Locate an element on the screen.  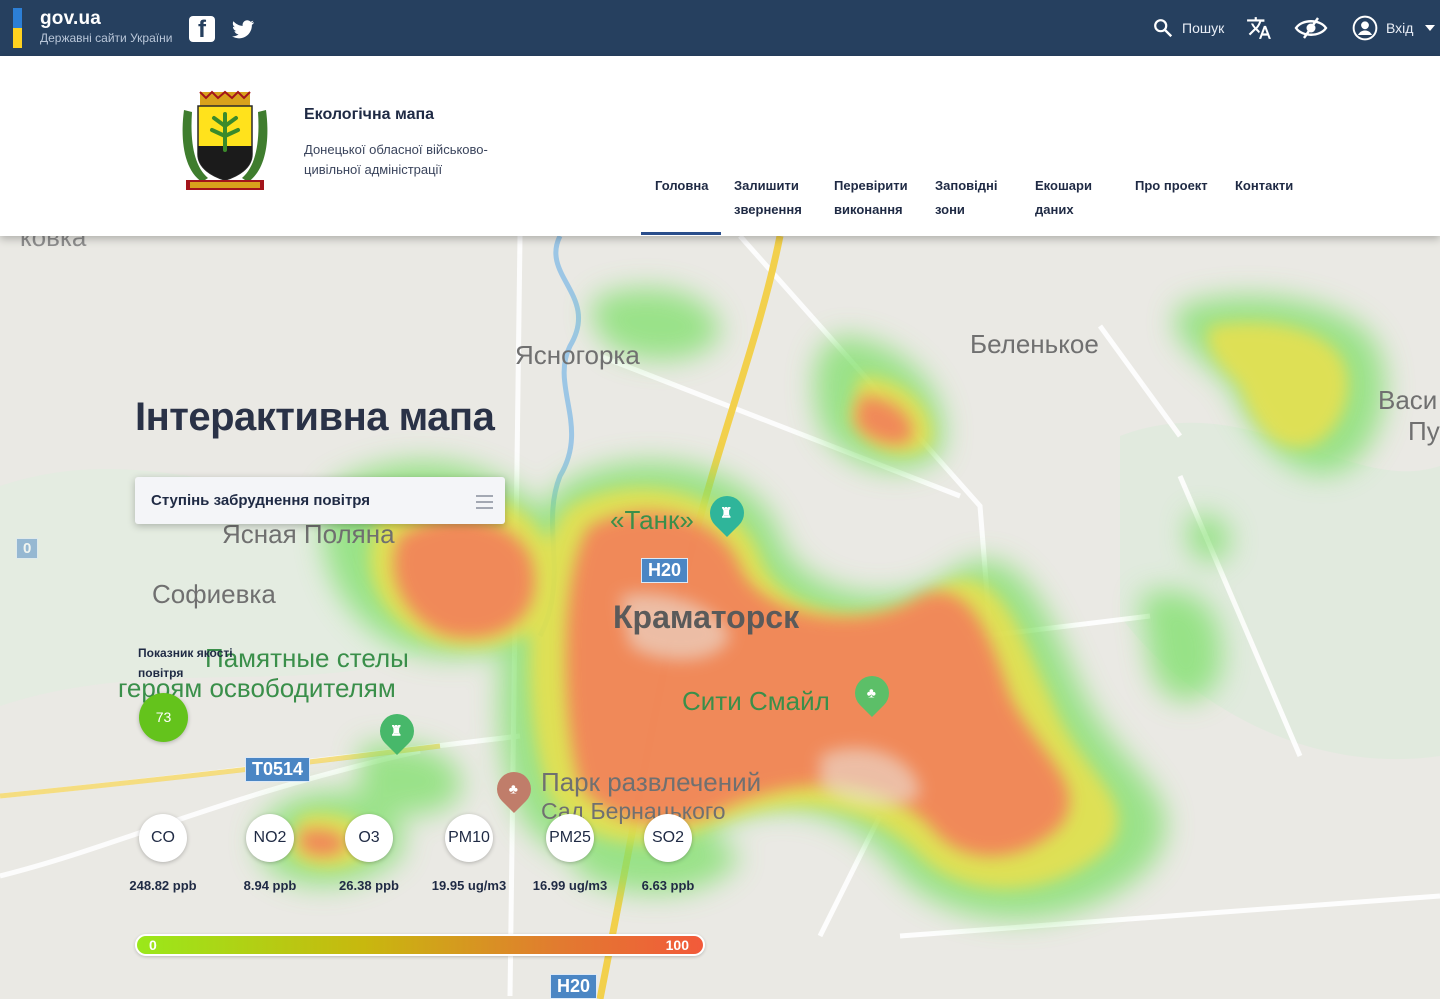
aqi-label: Показник якості повітря is located at coordinates (185, 663).